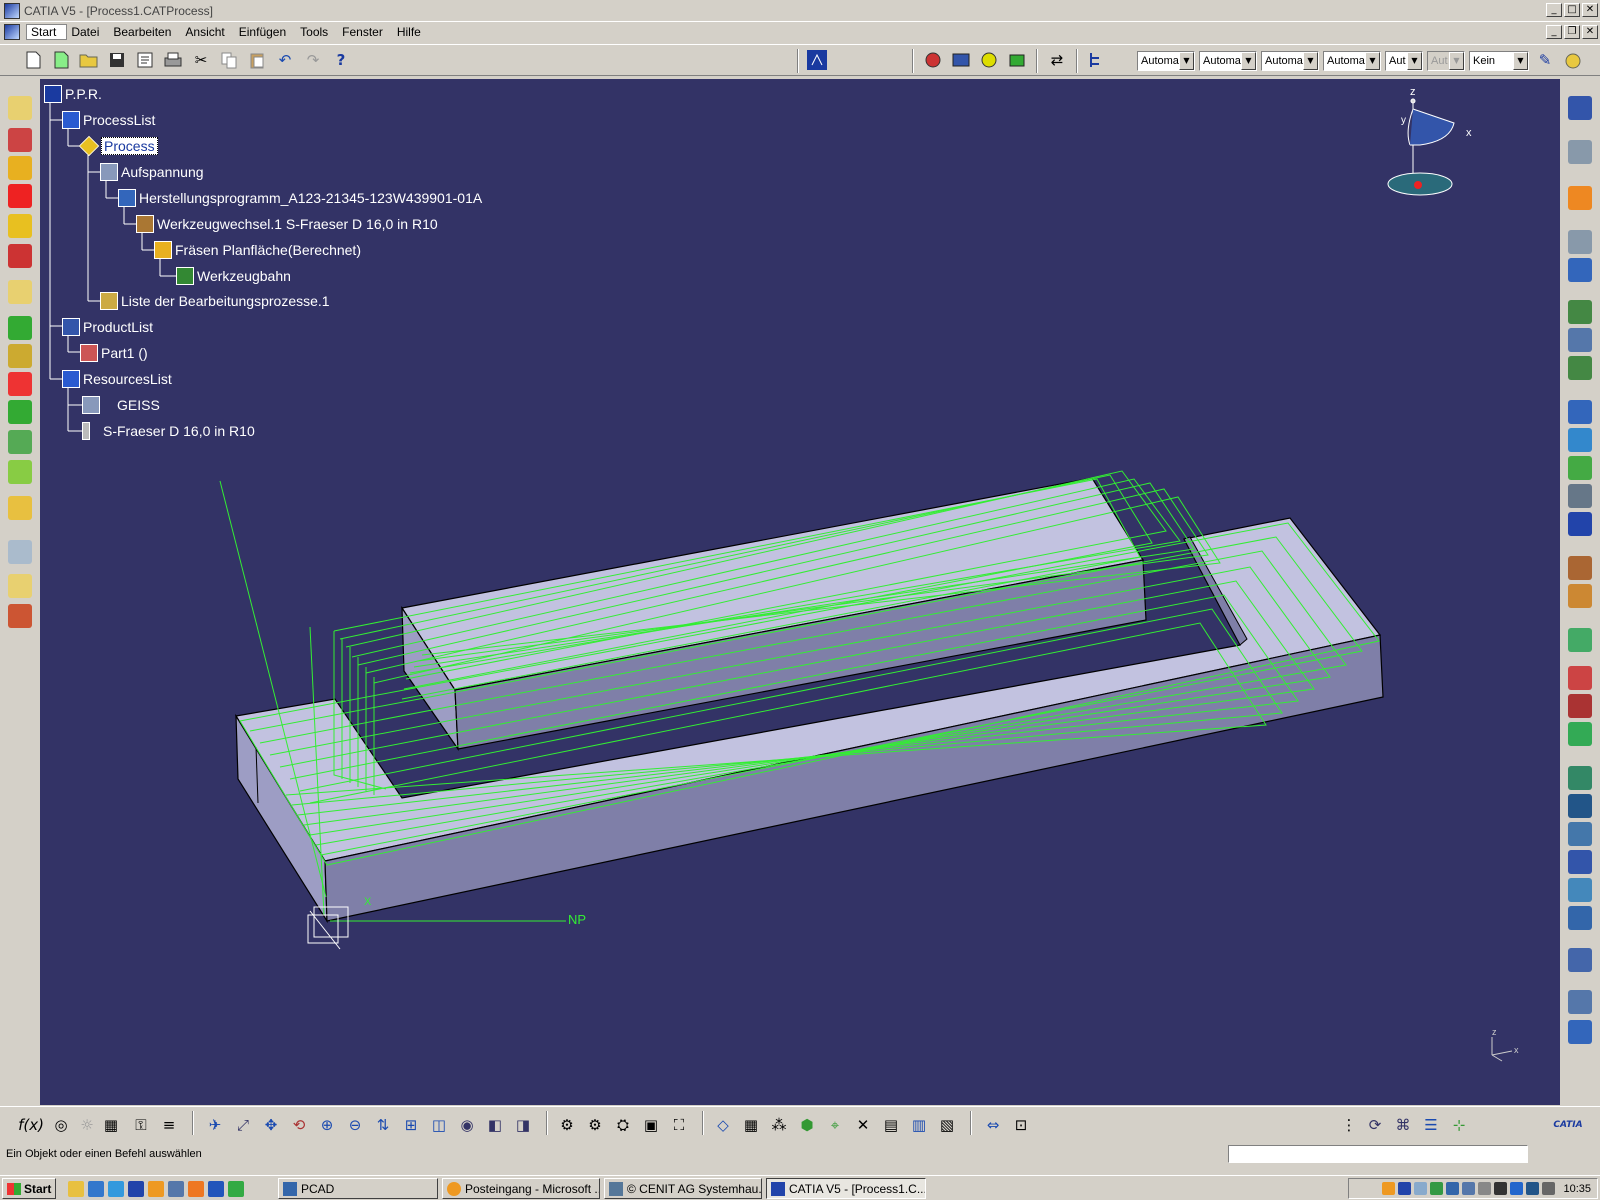 Image resolution: width=1600 pixels, height=1200 pixels. What do you see at coordinates (20, 256) in the screenshot?
I see `pocketing-icon` at bounding box center [20, 256].